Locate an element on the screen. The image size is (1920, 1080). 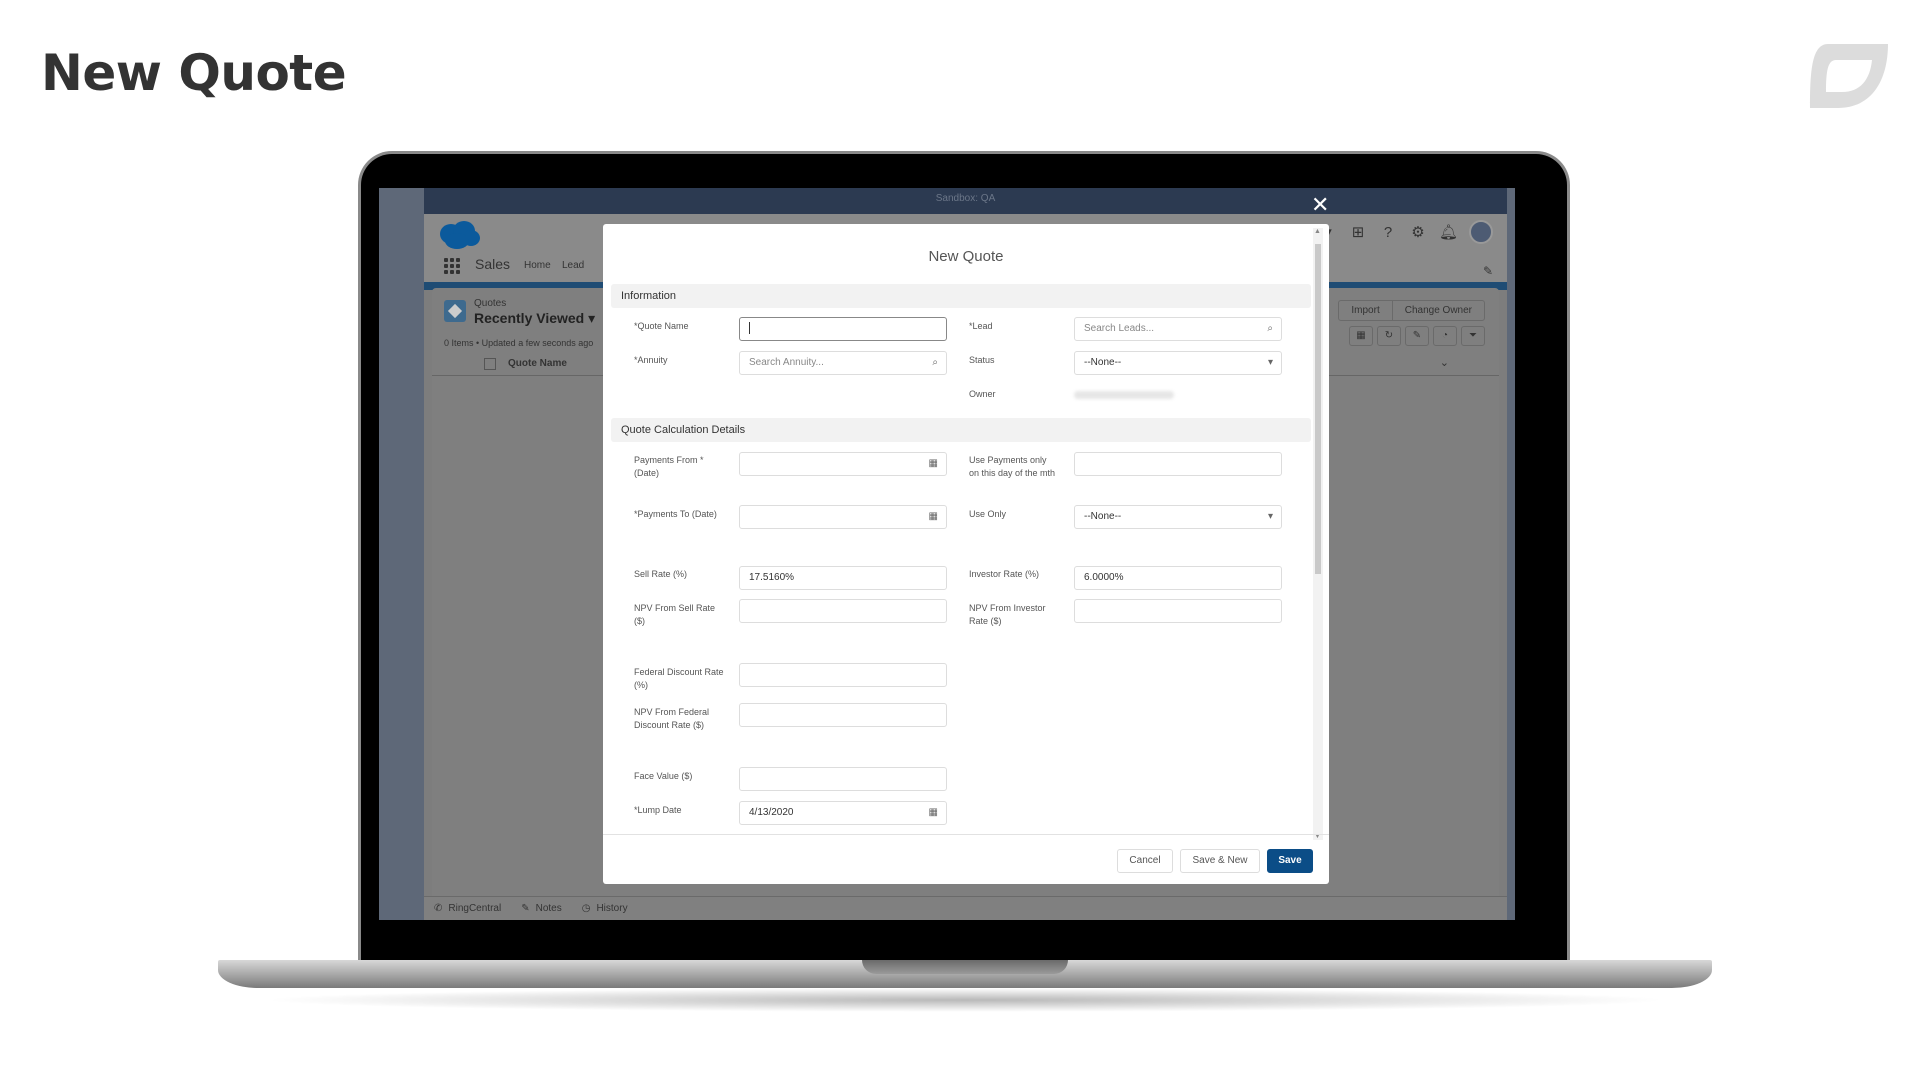
modal-title: New Quote is located at coordinates (966, 256).